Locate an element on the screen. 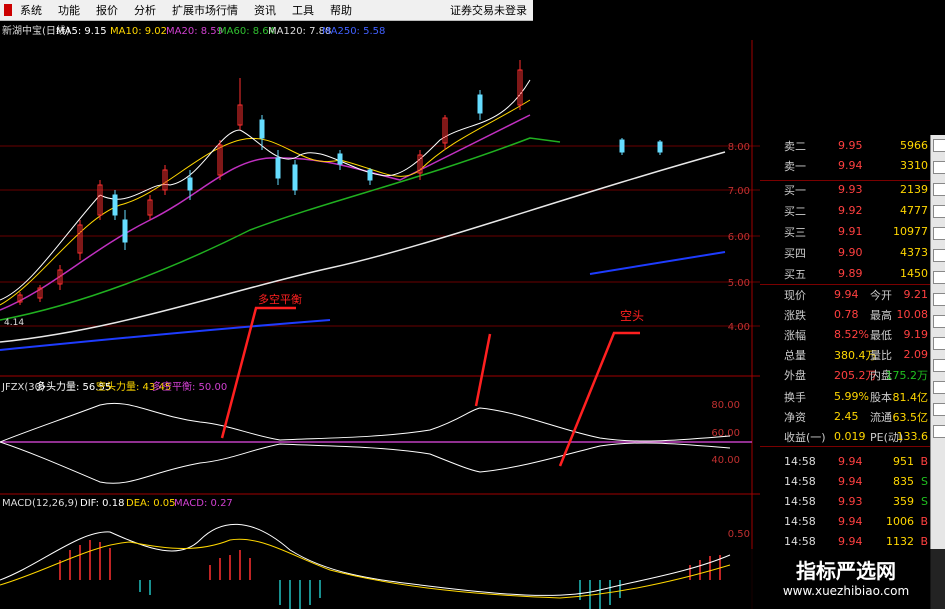 The image size is (945, 609). book-volume: 4373 is located at coordinates (914, 252).